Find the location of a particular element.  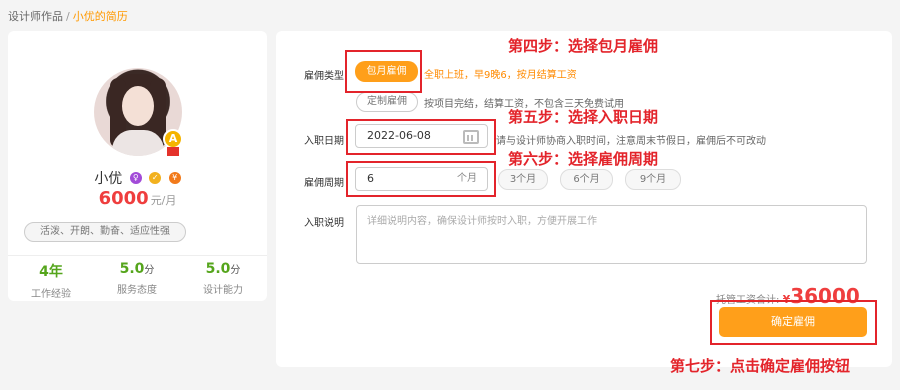

personality-tag: 活泼、开朗、勤奋、适应性强 is located at coordinates (105, 232).